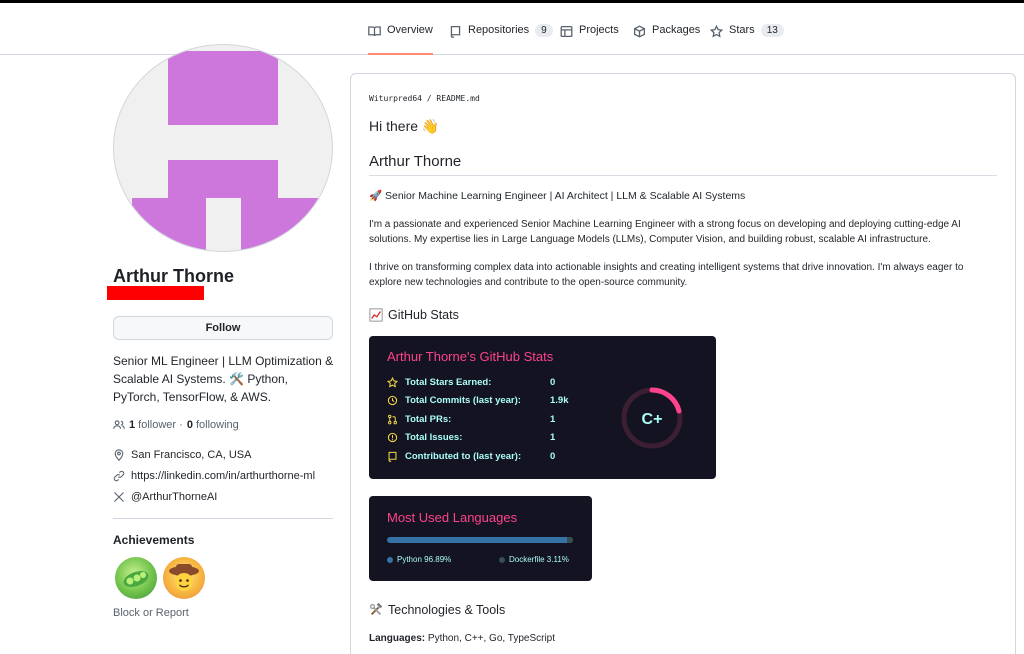 The image size is (1024, 654). I want to click on tab-stars: Stars 13, so click(747, 36).